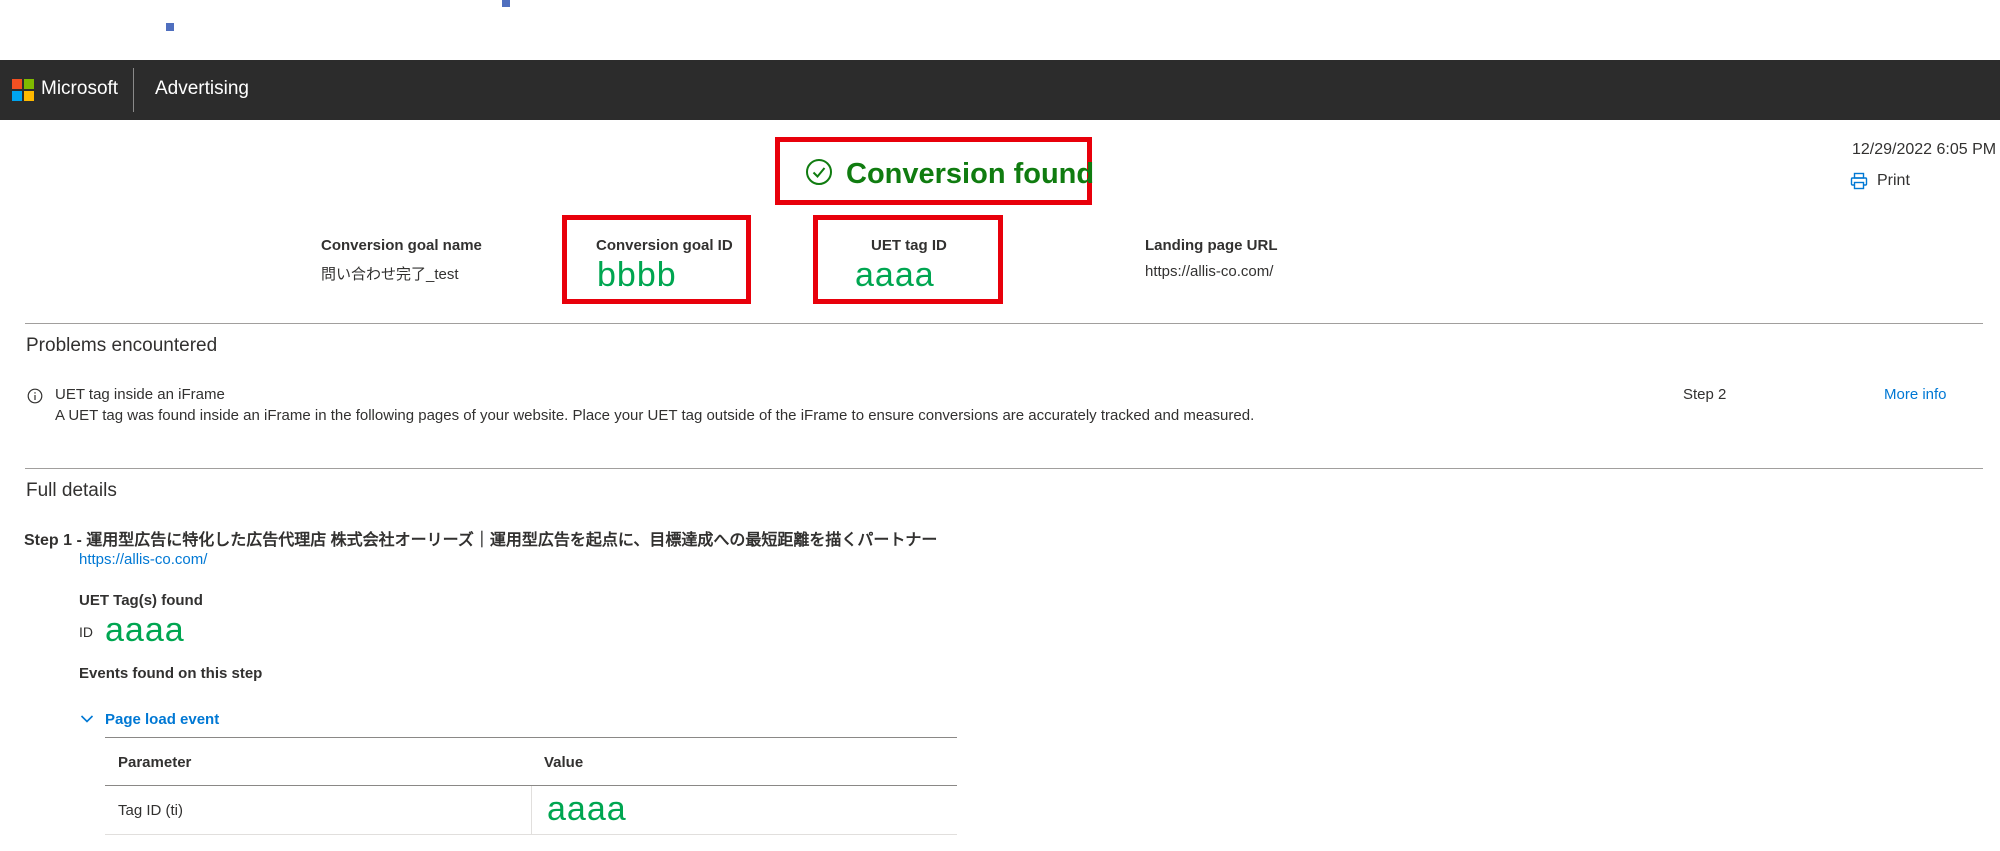 Image resolution: width=2000 pixels, height=851 pixels. I want to click on table-row-border, so click(531, 834).